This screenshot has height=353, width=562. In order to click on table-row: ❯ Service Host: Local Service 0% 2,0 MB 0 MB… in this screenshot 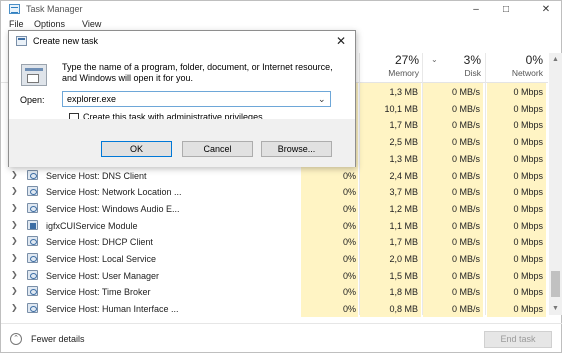, I will do `click(274, 258)`.